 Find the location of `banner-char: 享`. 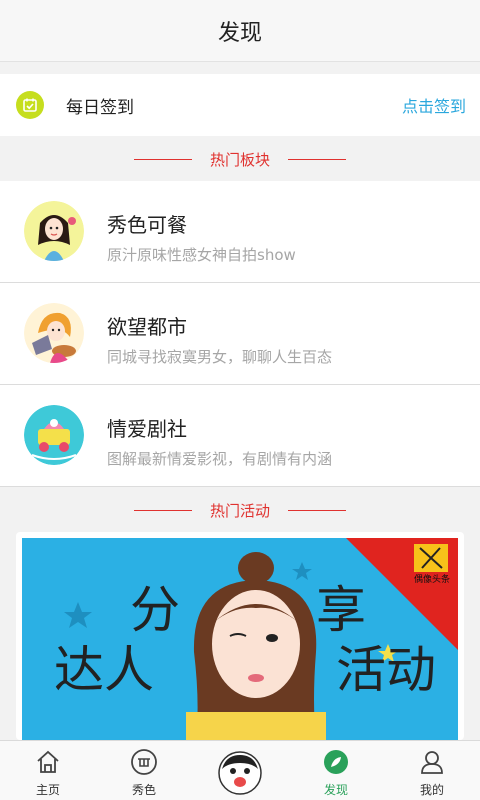

banner-char: 享 is located at coordinates (341, 610).